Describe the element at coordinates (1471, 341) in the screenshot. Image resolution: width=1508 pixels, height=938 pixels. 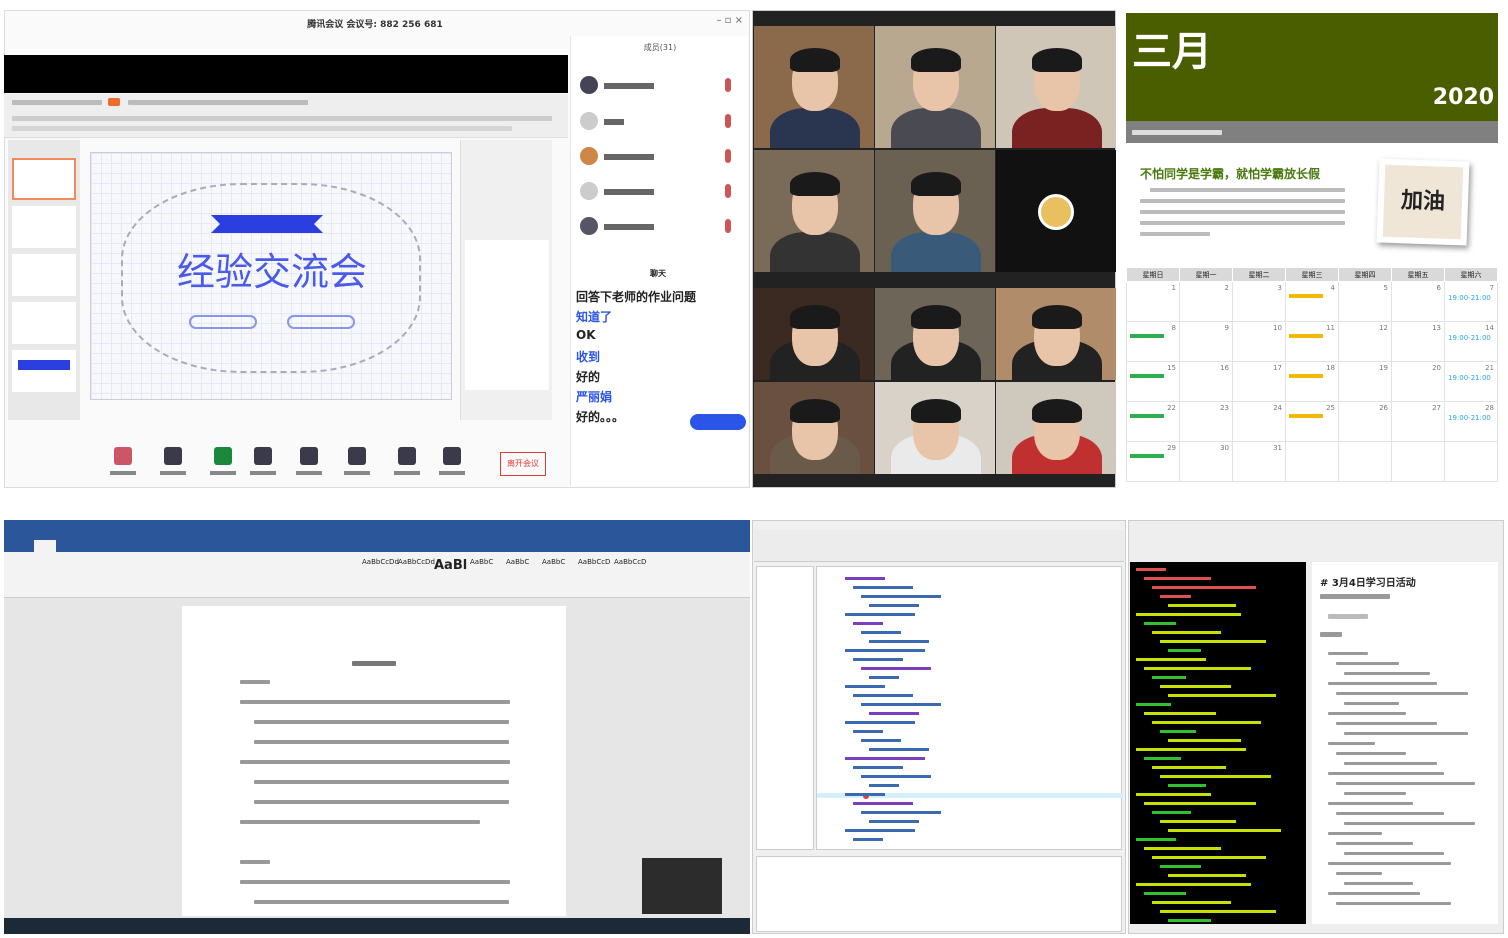
I see `calendar-day: 14 19:00-21:00` at that location.